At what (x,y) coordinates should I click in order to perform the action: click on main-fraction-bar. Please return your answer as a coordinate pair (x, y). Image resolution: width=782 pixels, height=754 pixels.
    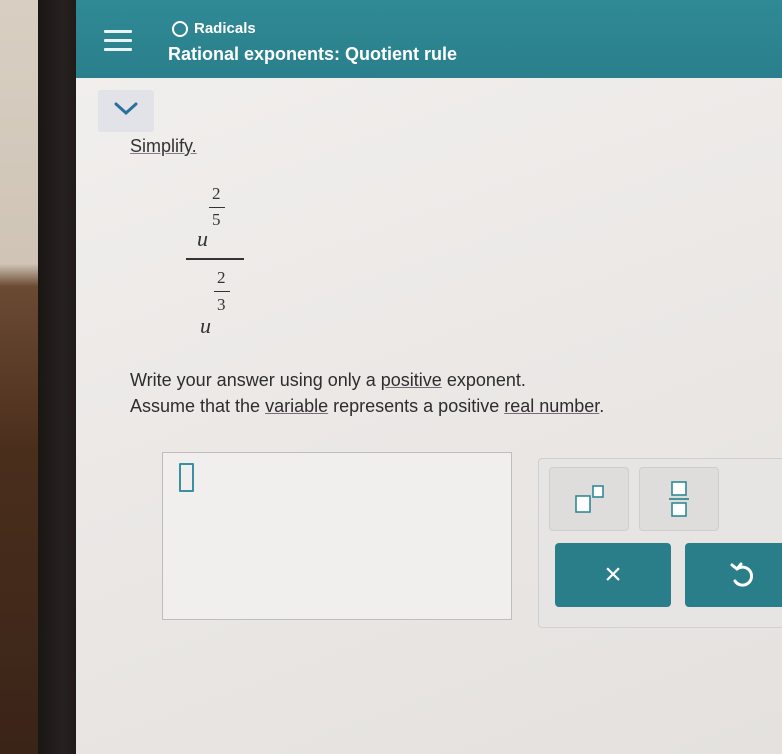
    Looking at the image, I should click on (215, 259).